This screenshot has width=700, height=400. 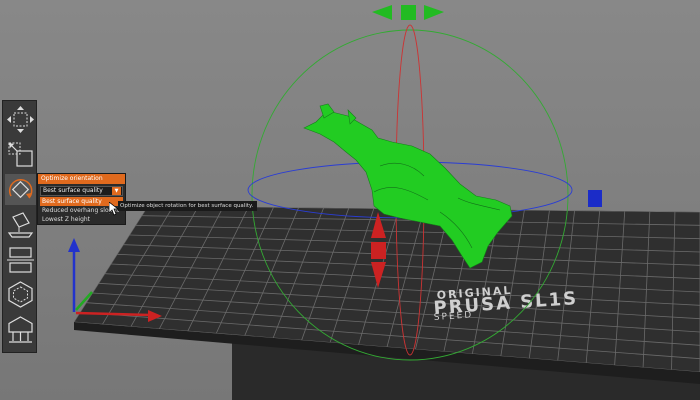 I want to click on rotate-icon, so click(x=20, y=189).